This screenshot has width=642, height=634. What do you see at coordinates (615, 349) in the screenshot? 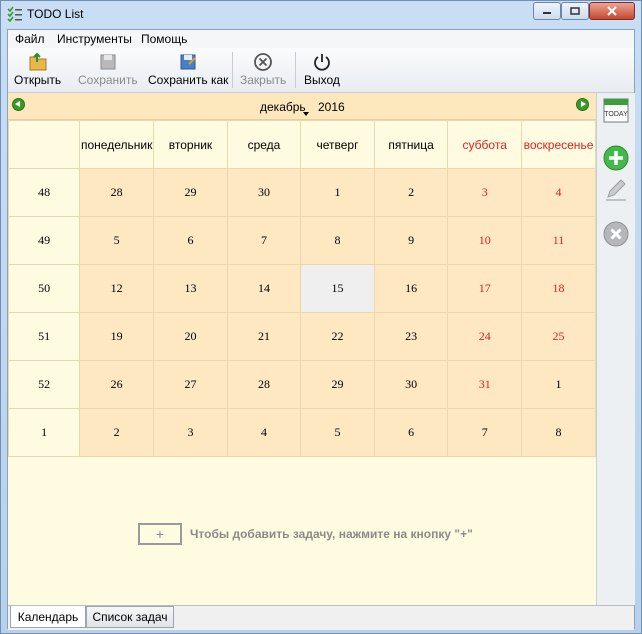
I see `side-toolbar: TODAY` at bounding box center [615, 349].